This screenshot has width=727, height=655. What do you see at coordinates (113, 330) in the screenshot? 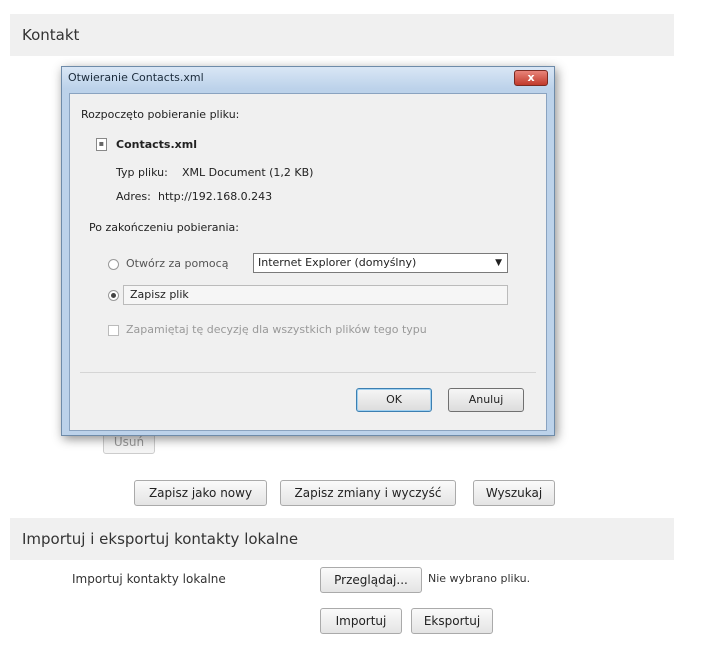
I see `remember-checkbox` at bounding box center [113, 330].